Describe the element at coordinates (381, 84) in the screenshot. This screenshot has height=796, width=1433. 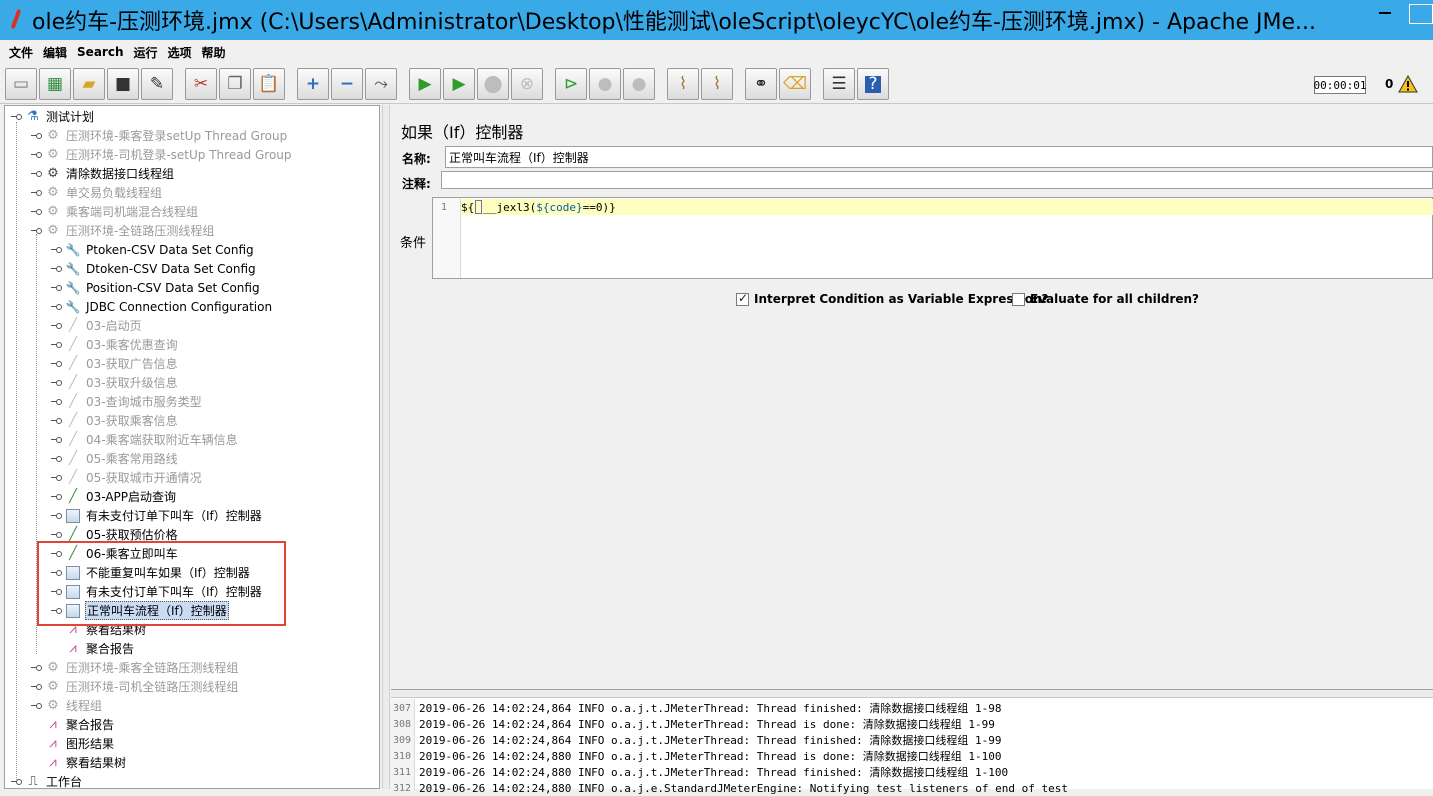
I see `toggle-button: ⤳` at that location.